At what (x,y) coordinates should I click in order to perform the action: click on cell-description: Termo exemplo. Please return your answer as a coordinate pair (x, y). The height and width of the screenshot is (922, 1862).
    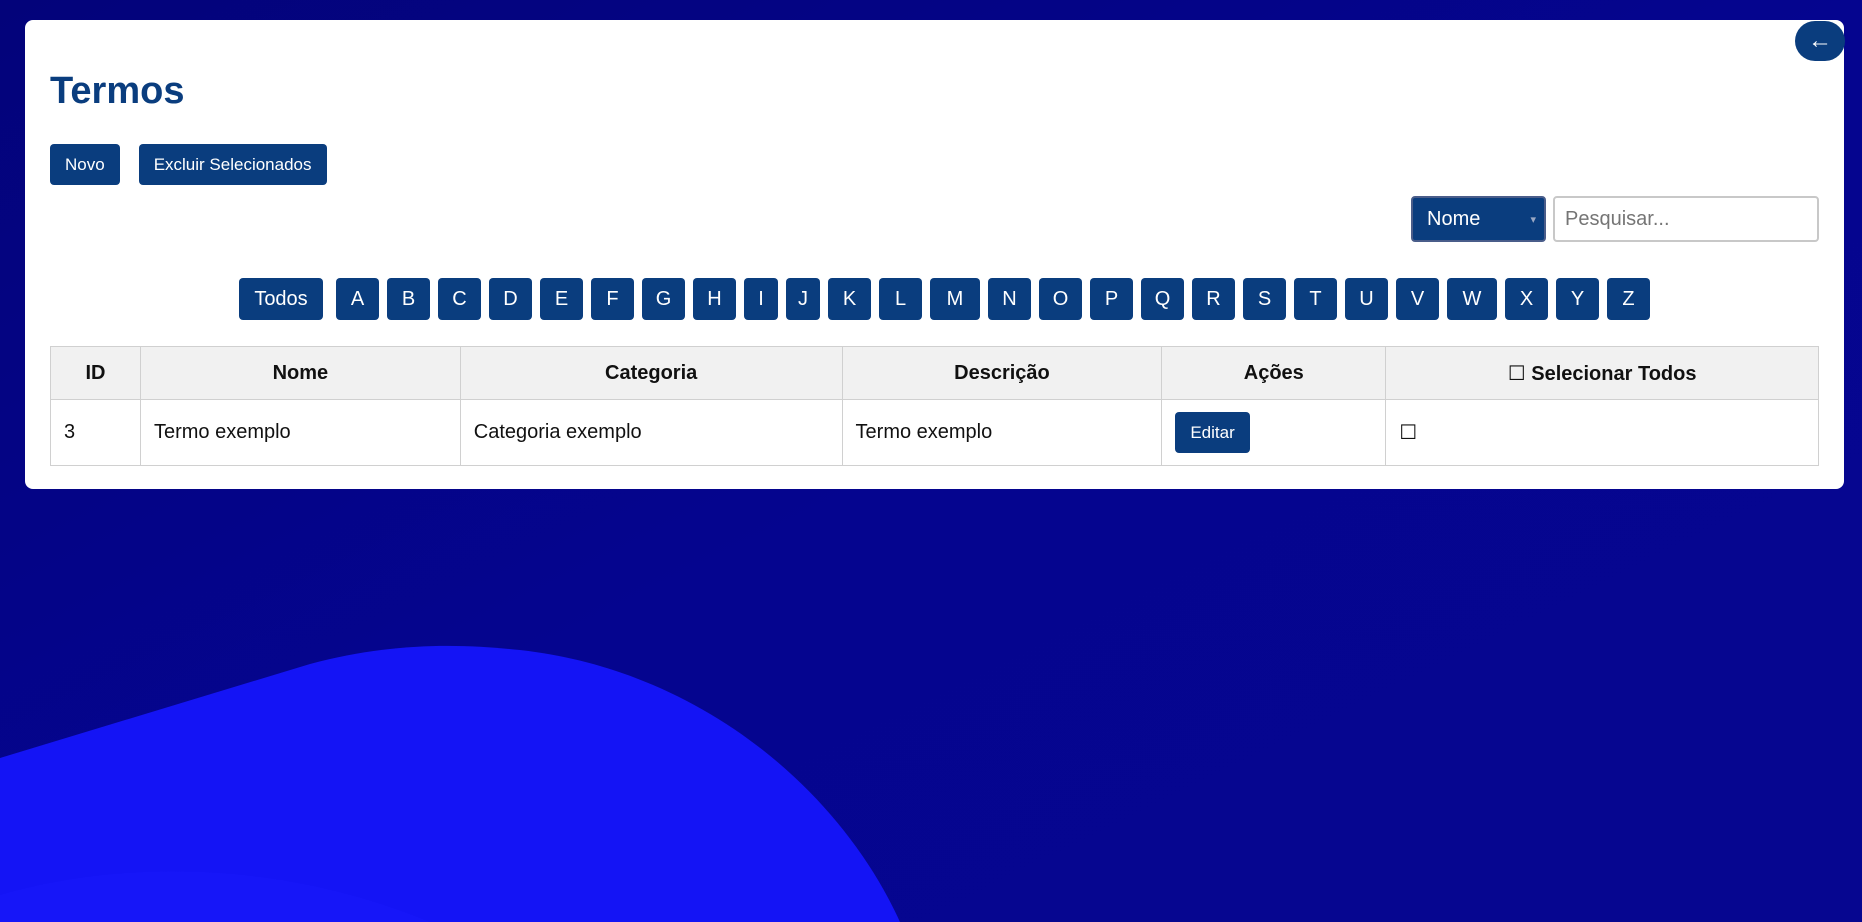
    Looking at the image, I should click on (1002, 432).